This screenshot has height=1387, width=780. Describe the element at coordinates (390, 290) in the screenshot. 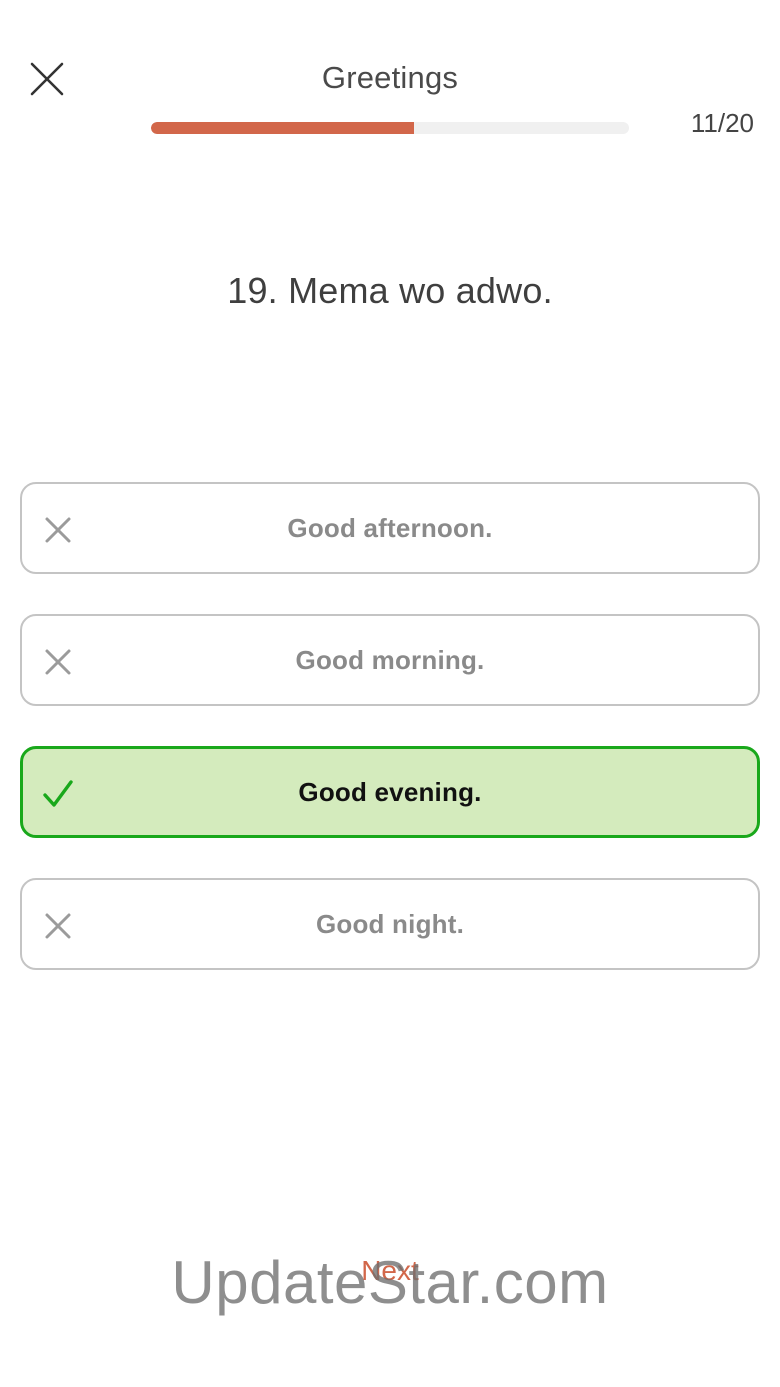

I see `question-text: 19. Mema wo adwo.` at that location.